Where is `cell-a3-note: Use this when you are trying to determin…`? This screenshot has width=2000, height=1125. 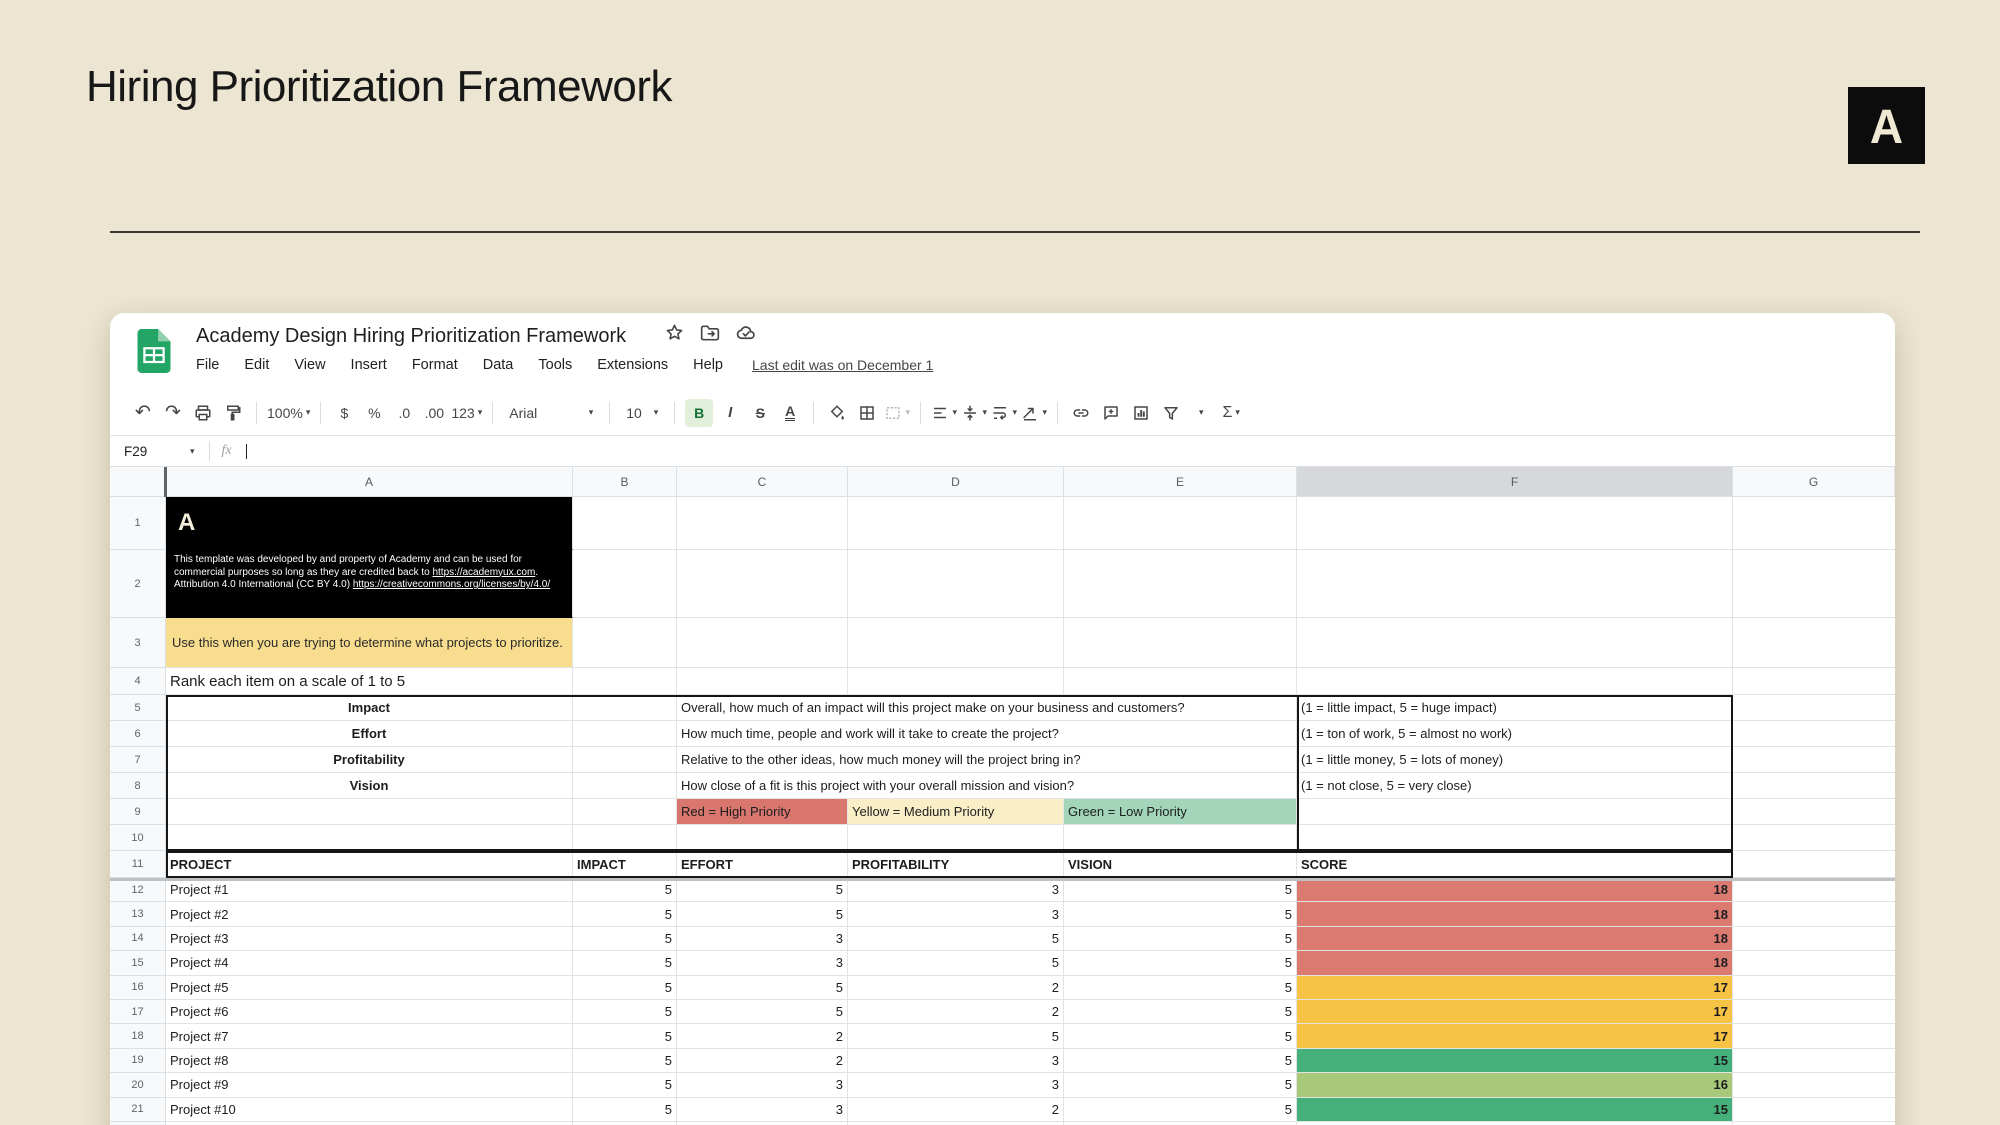 cell-a3-note: Use this when you are trying to determin… is located at coordinates (369, 643).